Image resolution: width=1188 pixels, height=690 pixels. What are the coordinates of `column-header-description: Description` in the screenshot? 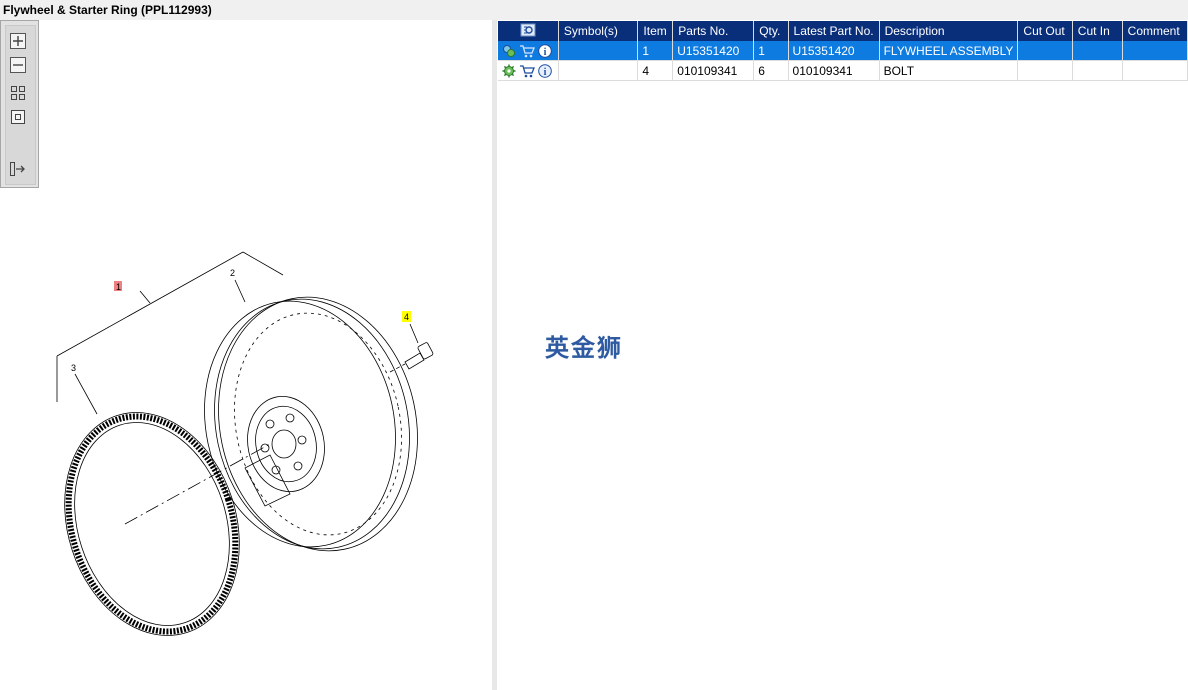 It's located at (949, 31).